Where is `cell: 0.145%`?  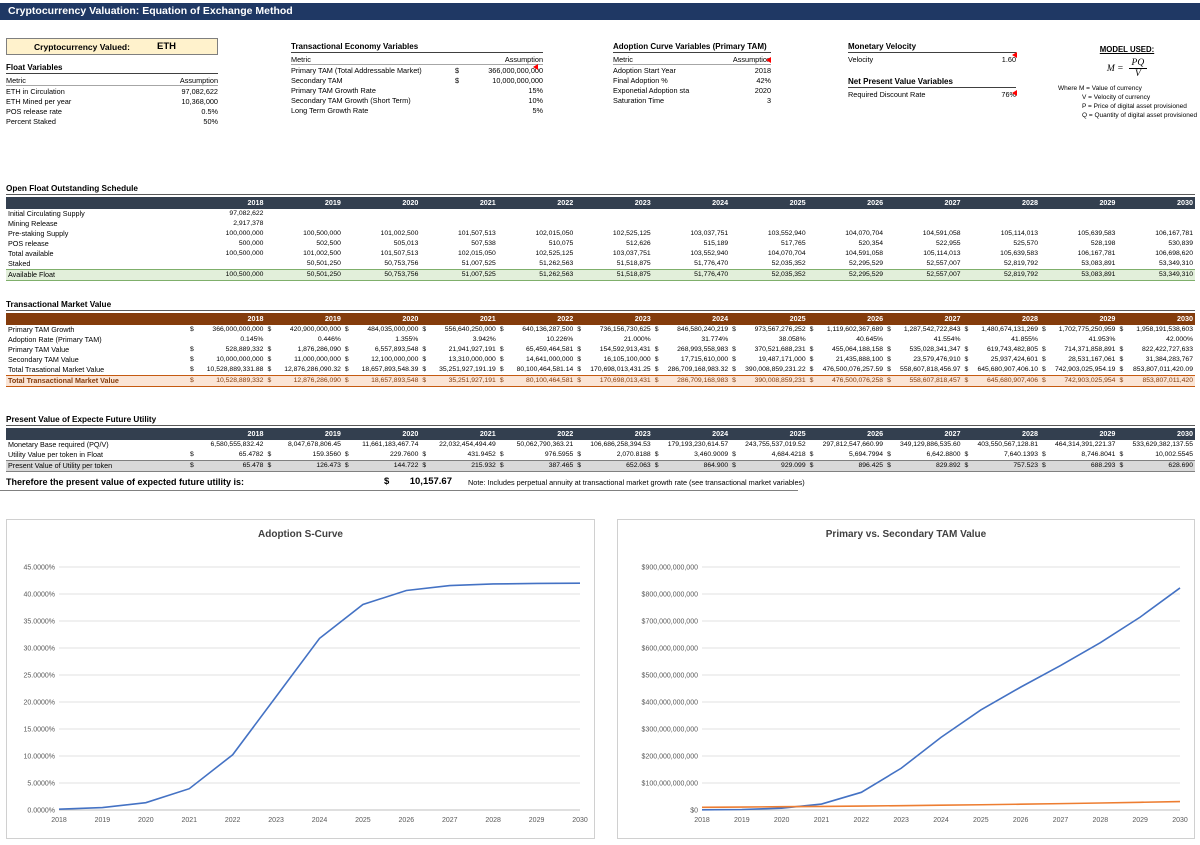
cell: 0.145% is located at coordinates (226, 340).